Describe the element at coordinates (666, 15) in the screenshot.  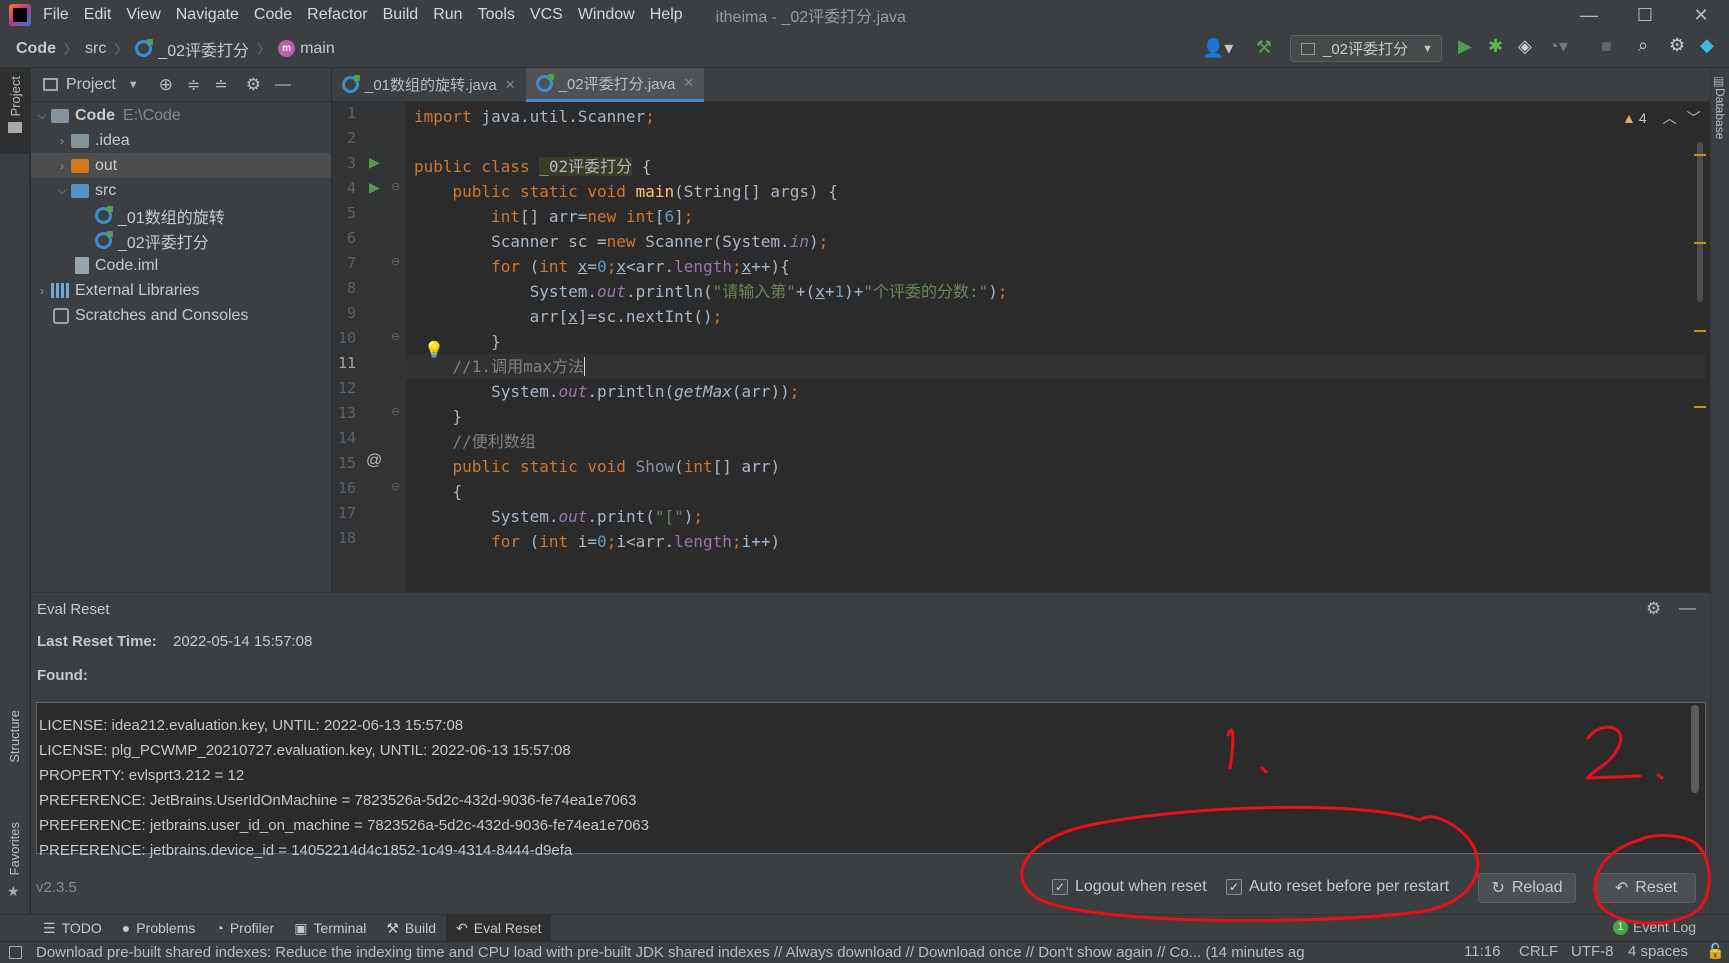
I see `menu-help: Help` at that location.